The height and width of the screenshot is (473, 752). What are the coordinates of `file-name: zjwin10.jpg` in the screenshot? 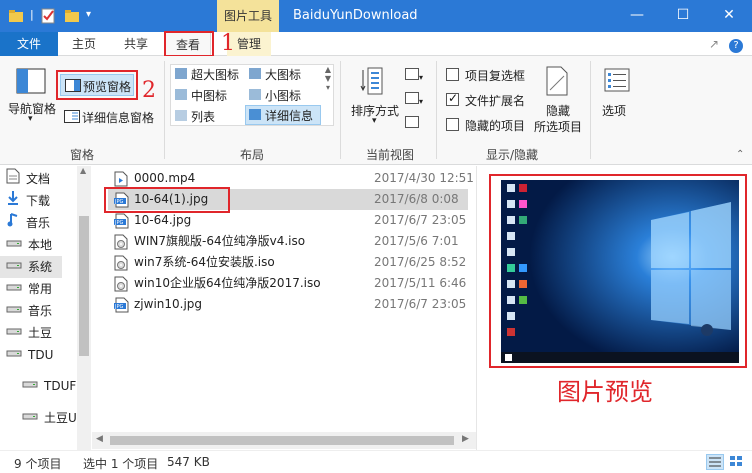 It's located at (168, 304).